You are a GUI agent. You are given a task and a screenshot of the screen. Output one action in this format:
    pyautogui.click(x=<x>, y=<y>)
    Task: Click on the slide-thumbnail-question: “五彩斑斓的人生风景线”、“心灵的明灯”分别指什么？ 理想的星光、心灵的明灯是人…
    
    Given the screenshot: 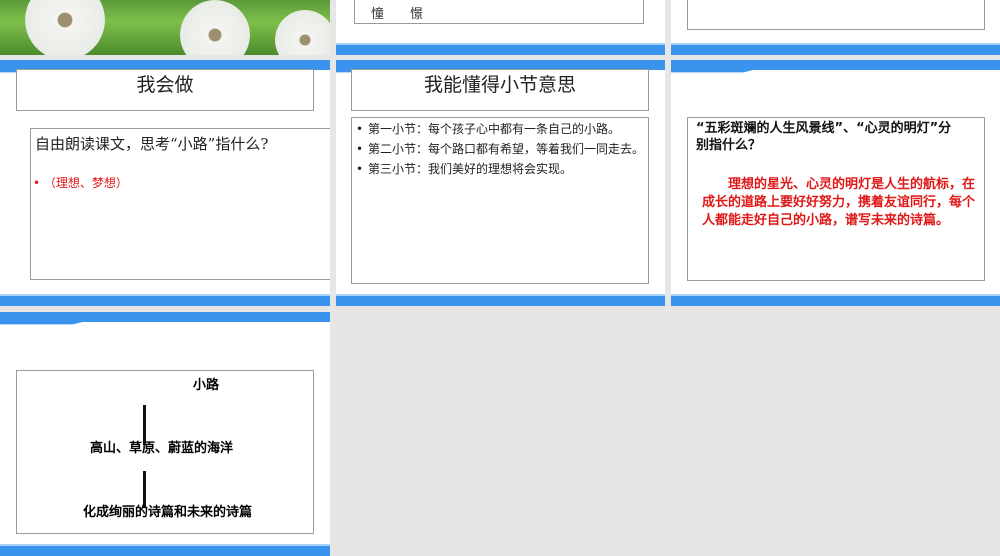 What is the action you would take?
    pyautogui.click(x=835, y=183)
    